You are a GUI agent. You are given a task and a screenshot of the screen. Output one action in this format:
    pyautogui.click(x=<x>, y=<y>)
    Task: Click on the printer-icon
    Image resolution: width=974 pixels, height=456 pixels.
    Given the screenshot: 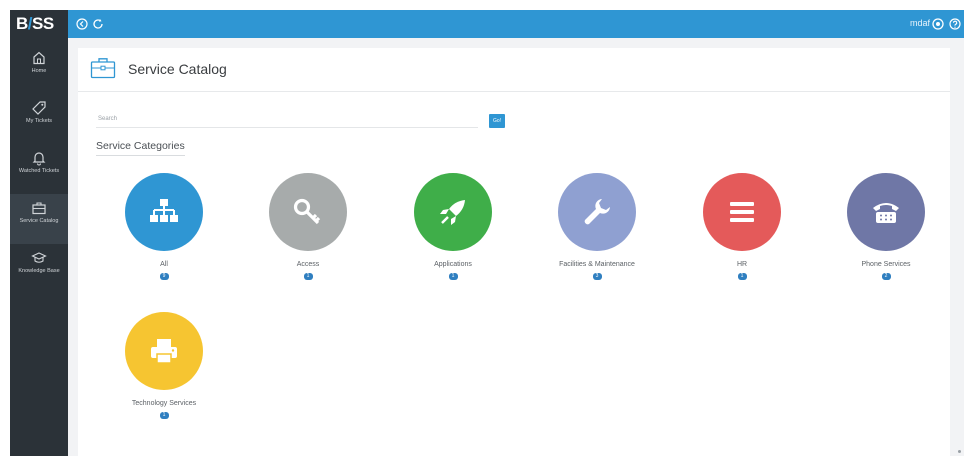 What is the action you would take?
    pyautogui.click(x=164, y=351)
    